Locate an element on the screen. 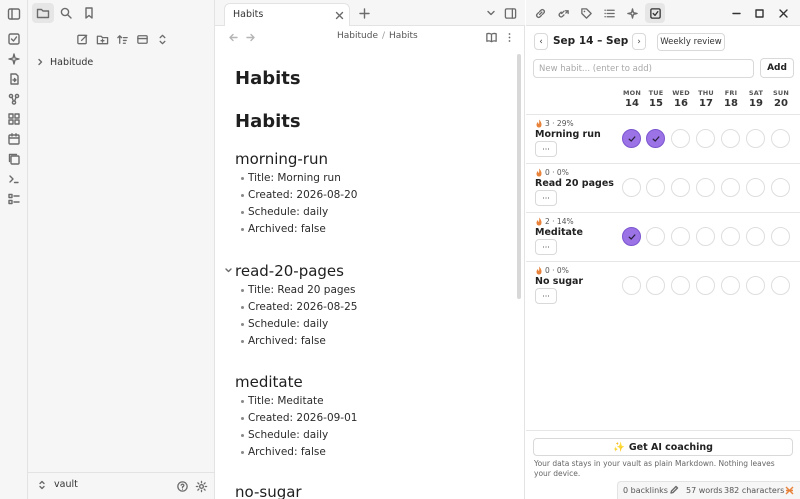 The height and width of the screenshot is (499, 800). tab-habits: Habits is located at coordinates (287, 14).